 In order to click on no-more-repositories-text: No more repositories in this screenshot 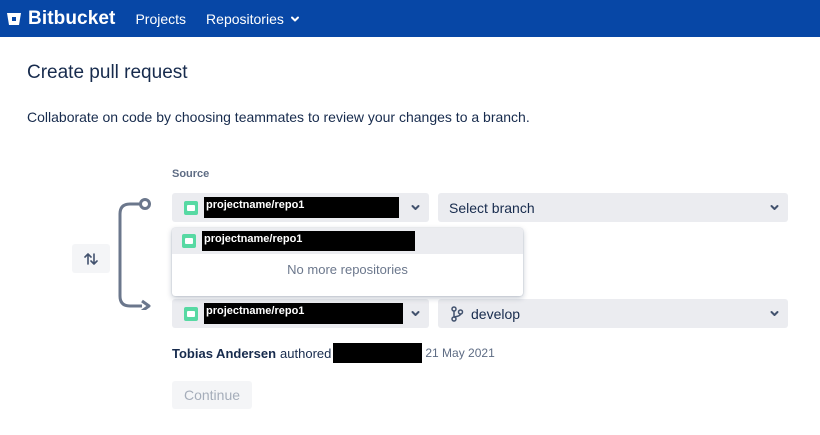, I will do `click(347, 269)`.